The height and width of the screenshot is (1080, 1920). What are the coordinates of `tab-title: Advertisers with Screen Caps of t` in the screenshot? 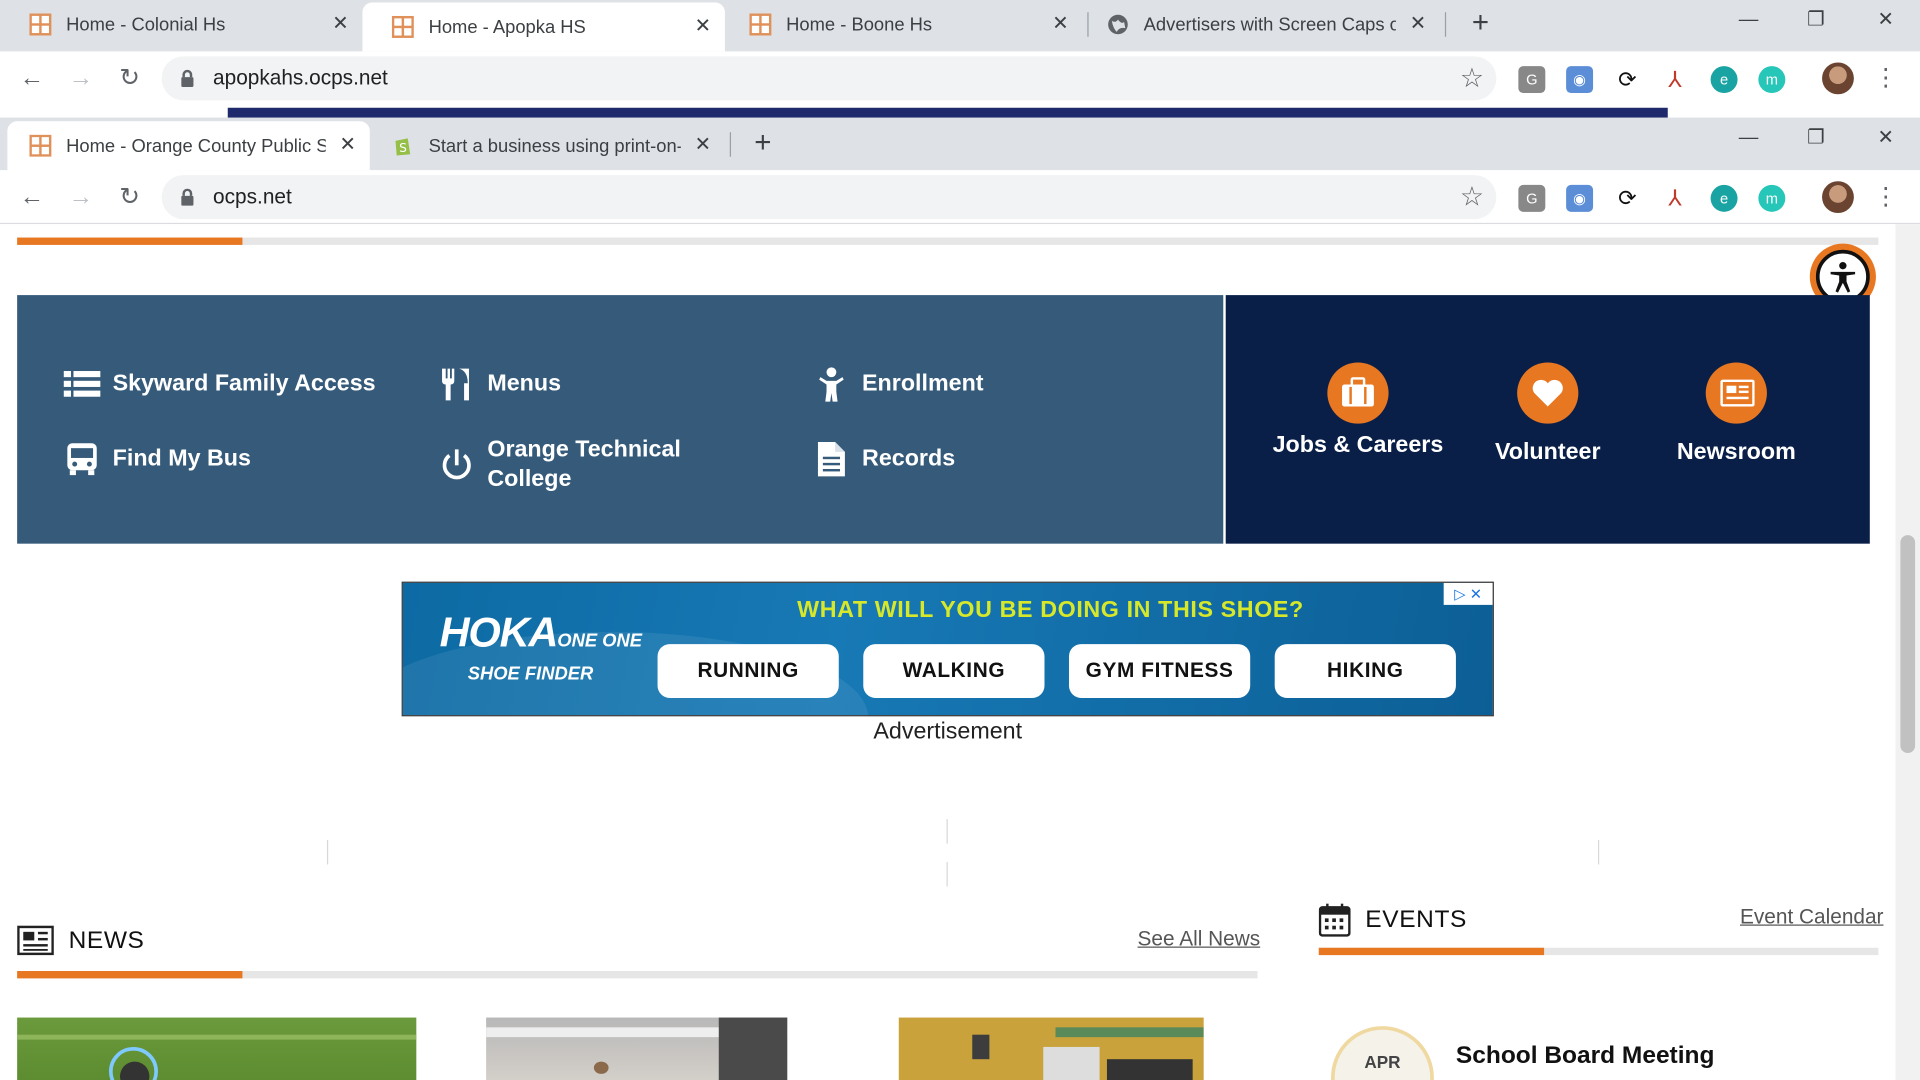 It's located at (1269, 24).